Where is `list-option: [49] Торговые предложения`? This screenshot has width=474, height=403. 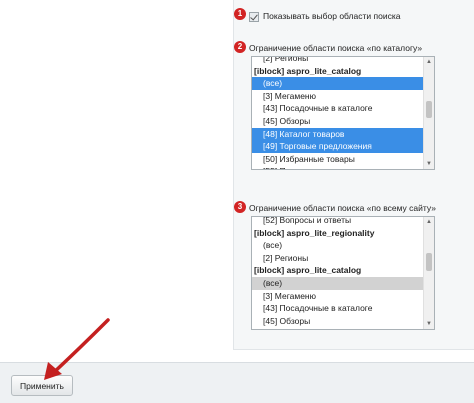 list-option: [49] Торговые предложения is located at coordinates (337, 146).